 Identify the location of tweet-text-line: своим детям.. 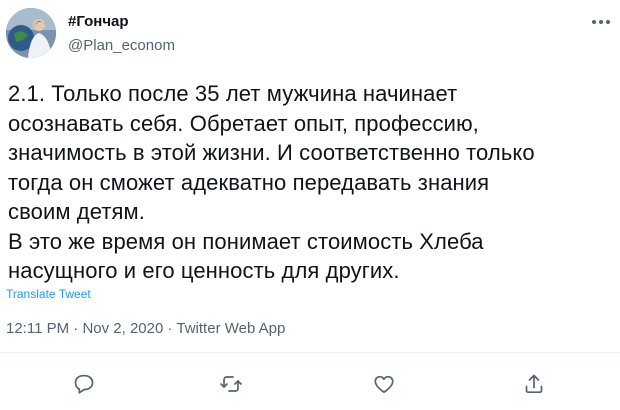
(76, 211).